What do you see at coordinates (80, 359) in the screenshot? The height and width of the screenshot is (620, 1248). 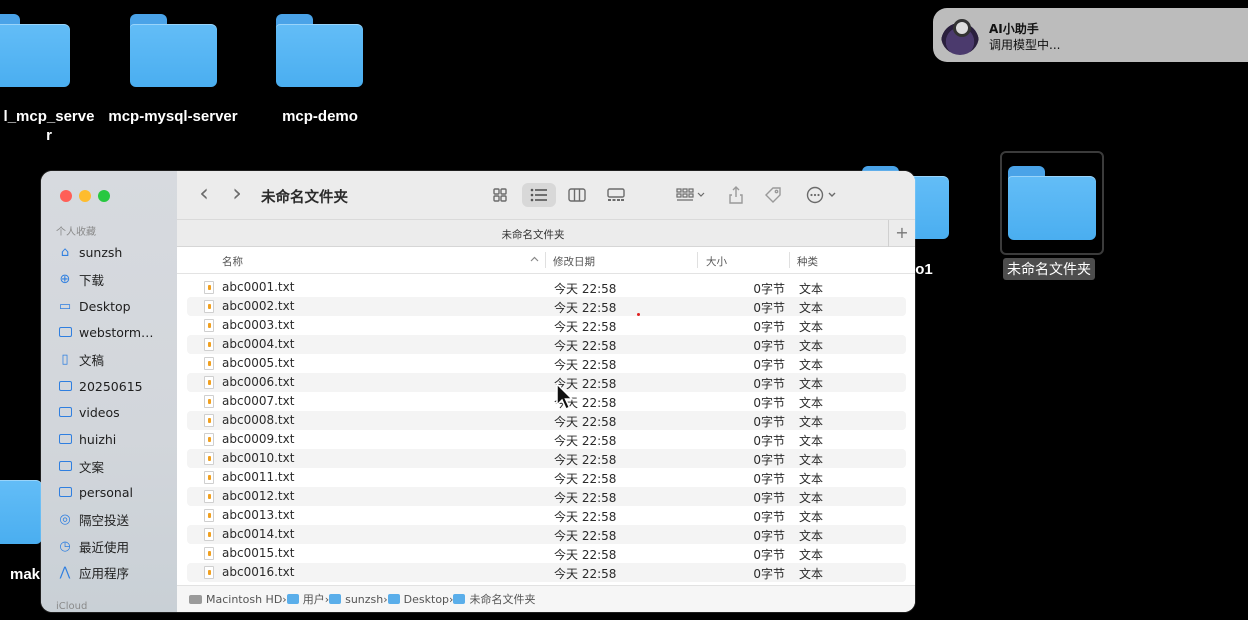 I see `sidebar-item-documents: ▯ 文稿` at bounding box center [80, 359].